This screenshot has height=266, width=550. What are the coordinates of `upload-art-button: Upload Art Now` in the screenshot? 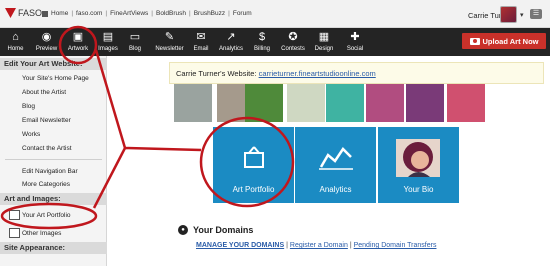 It's located at (504, 41).